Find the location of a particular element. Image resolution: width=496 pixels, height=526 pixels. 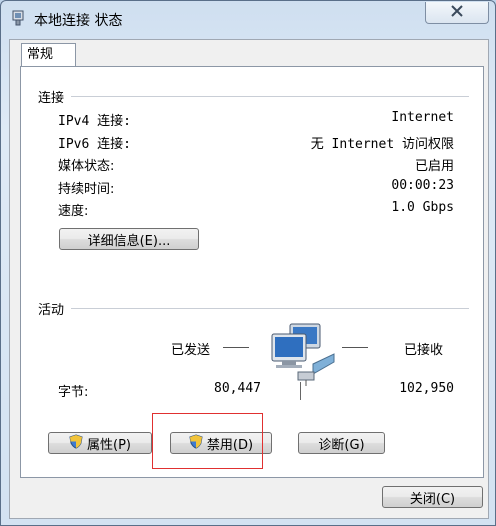

activity-group-label: 活动 is located at coordinates (51, 310).